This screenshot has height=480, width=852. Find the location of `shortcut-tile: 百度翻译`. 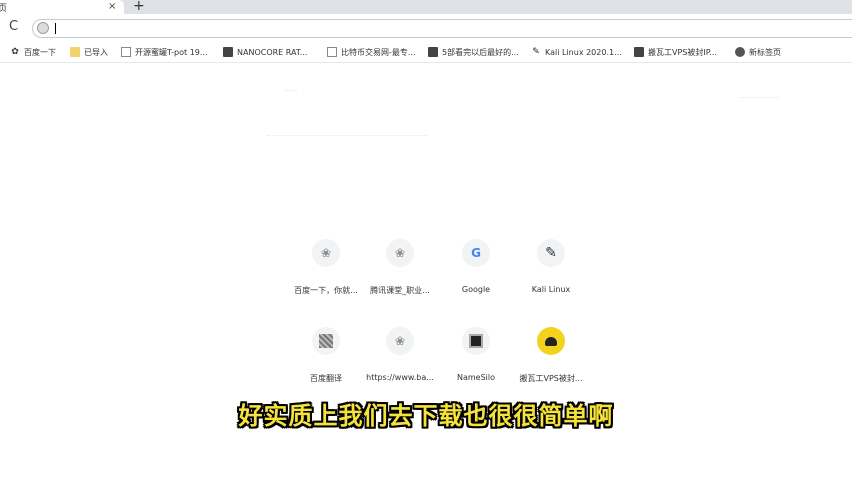

shortcut-tile: 百度翻译 is located at coordinates (326, 352).